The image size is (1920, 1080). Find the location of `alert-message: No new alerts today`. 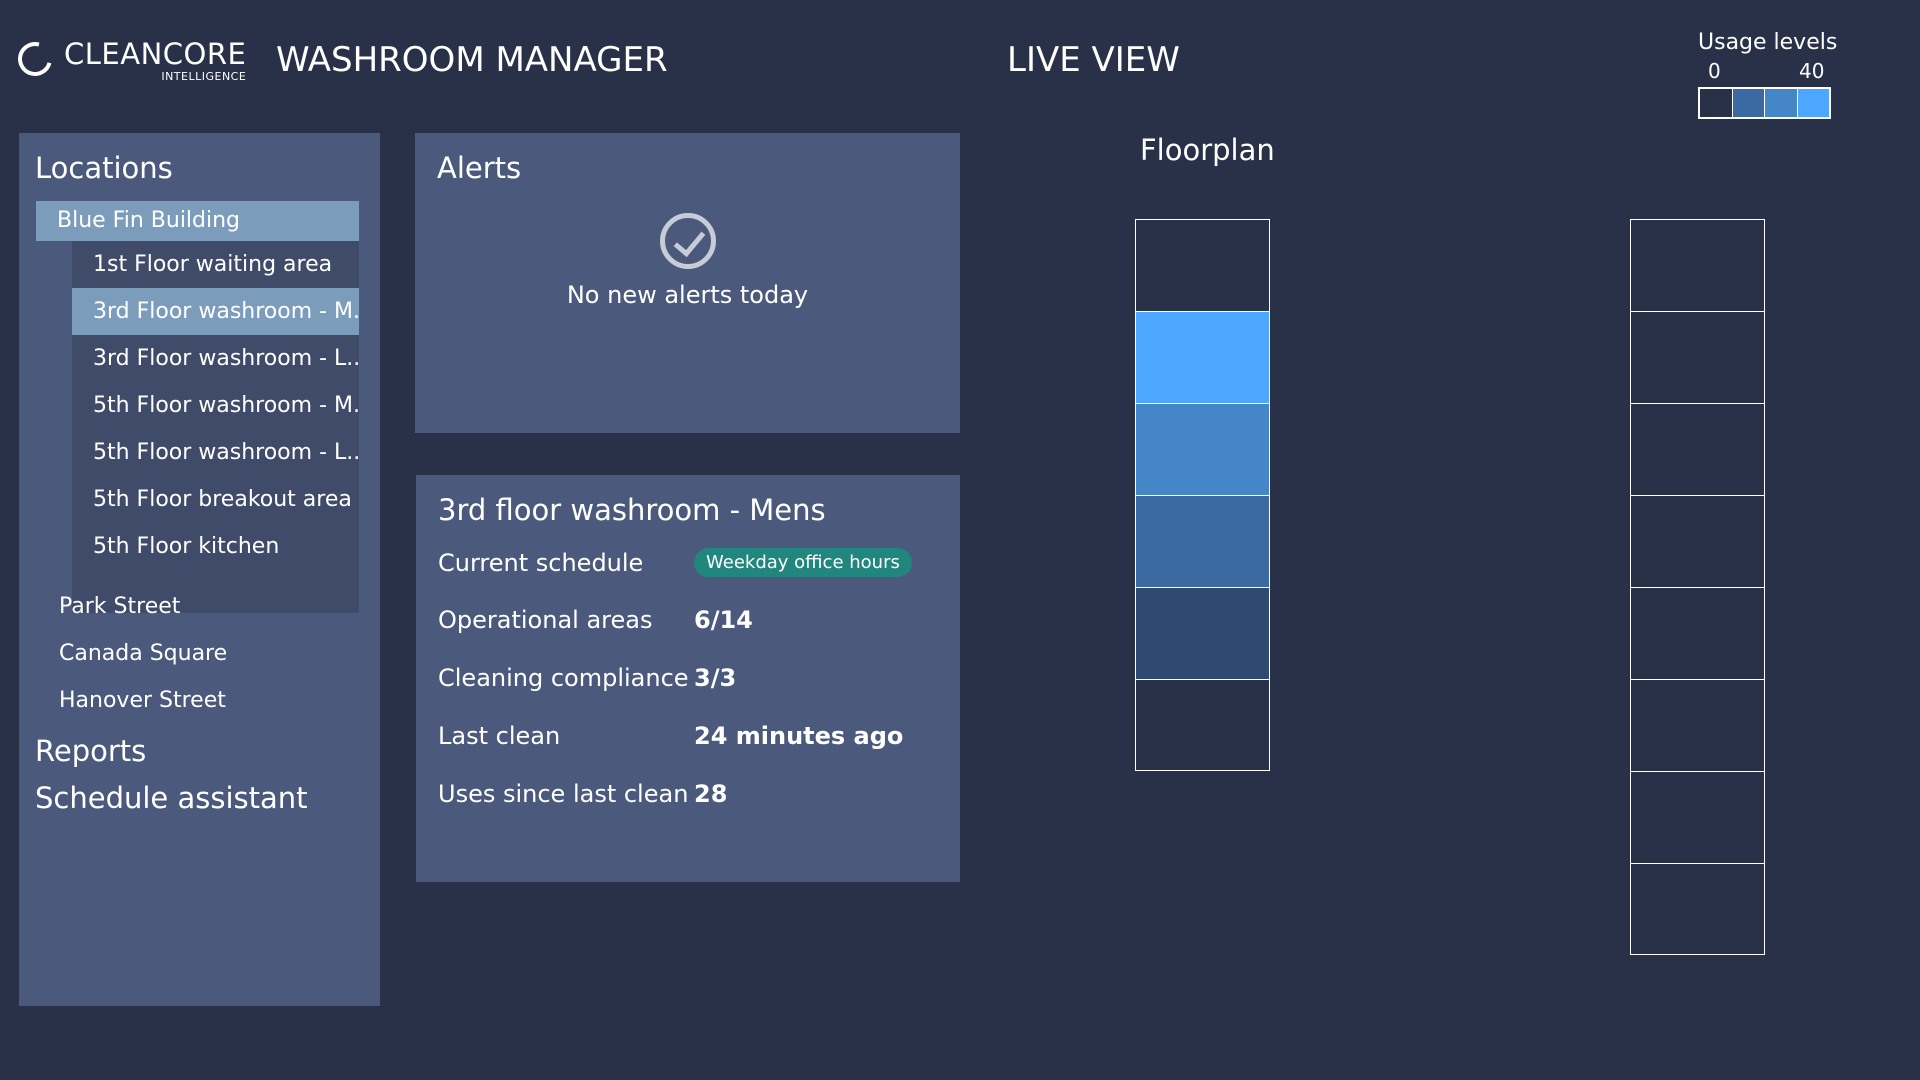

alert-message: No new alerts today is located at coordinates (687, 295).